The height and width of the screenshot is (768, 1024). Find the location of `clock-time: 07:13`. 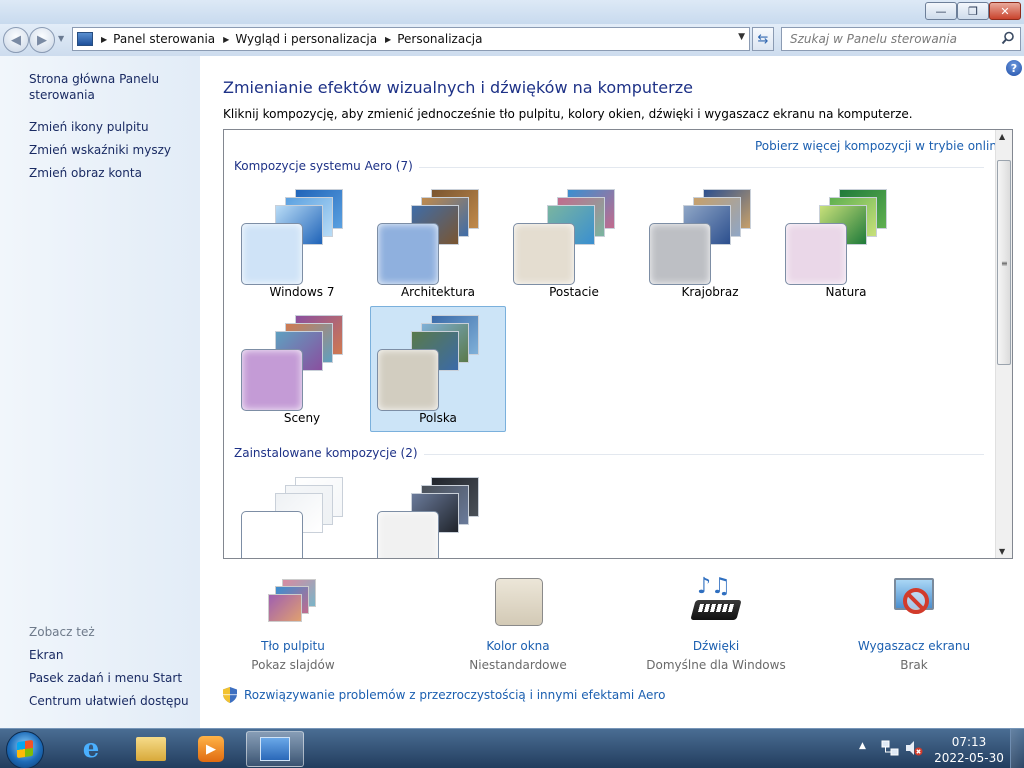

clock-time: 07:13 is located at coordinates (969, 742).